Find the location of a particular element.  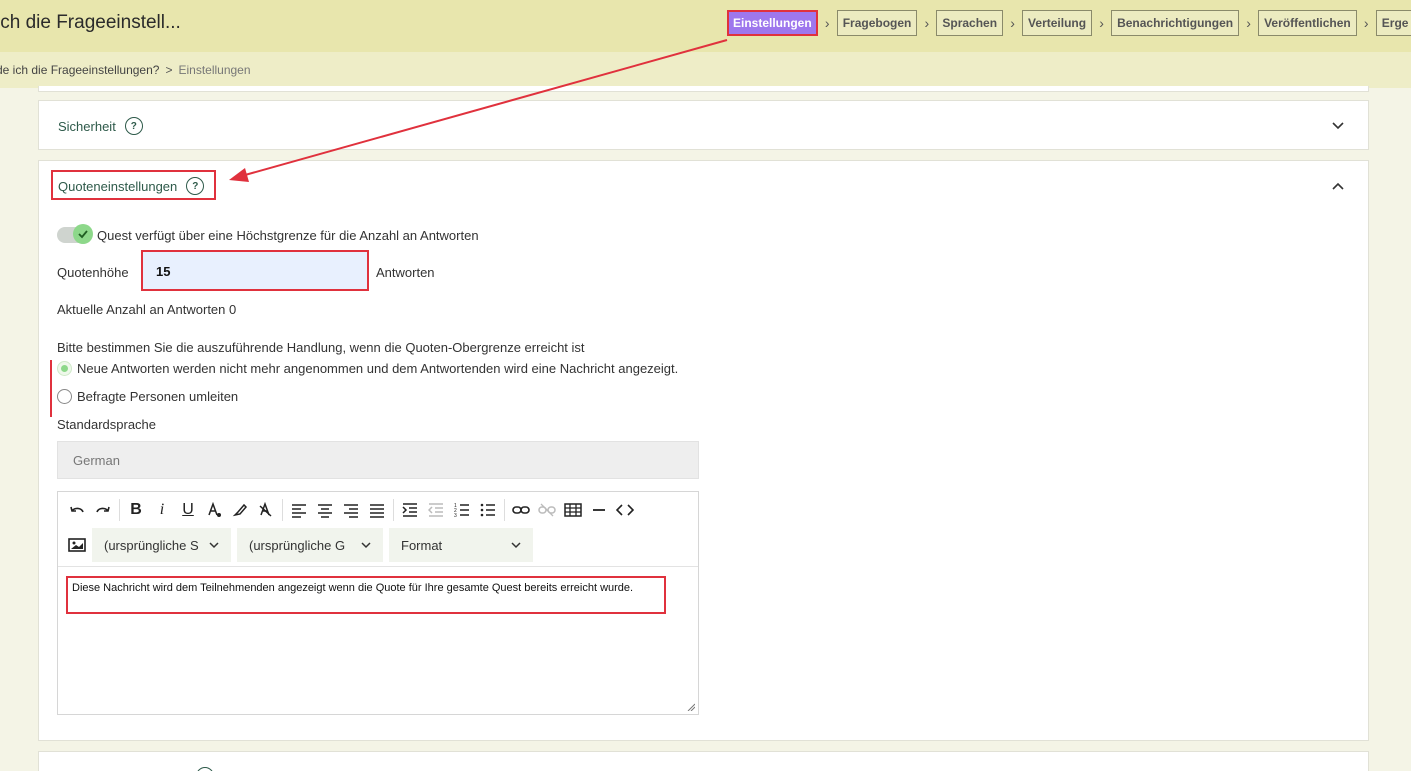

breadcrumb-parent: de ich die Frageeinstellungen? is located at coordinates (79, 70).